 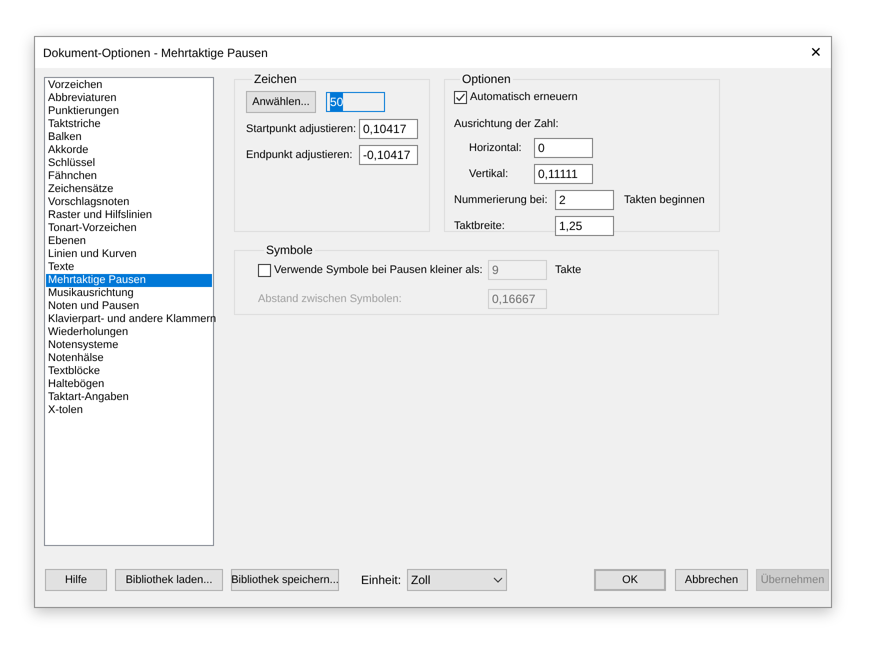 I want to click on checkbox-label: Verwende Symbole bei Pausen kleiner als:, so click(x=378, y=270).